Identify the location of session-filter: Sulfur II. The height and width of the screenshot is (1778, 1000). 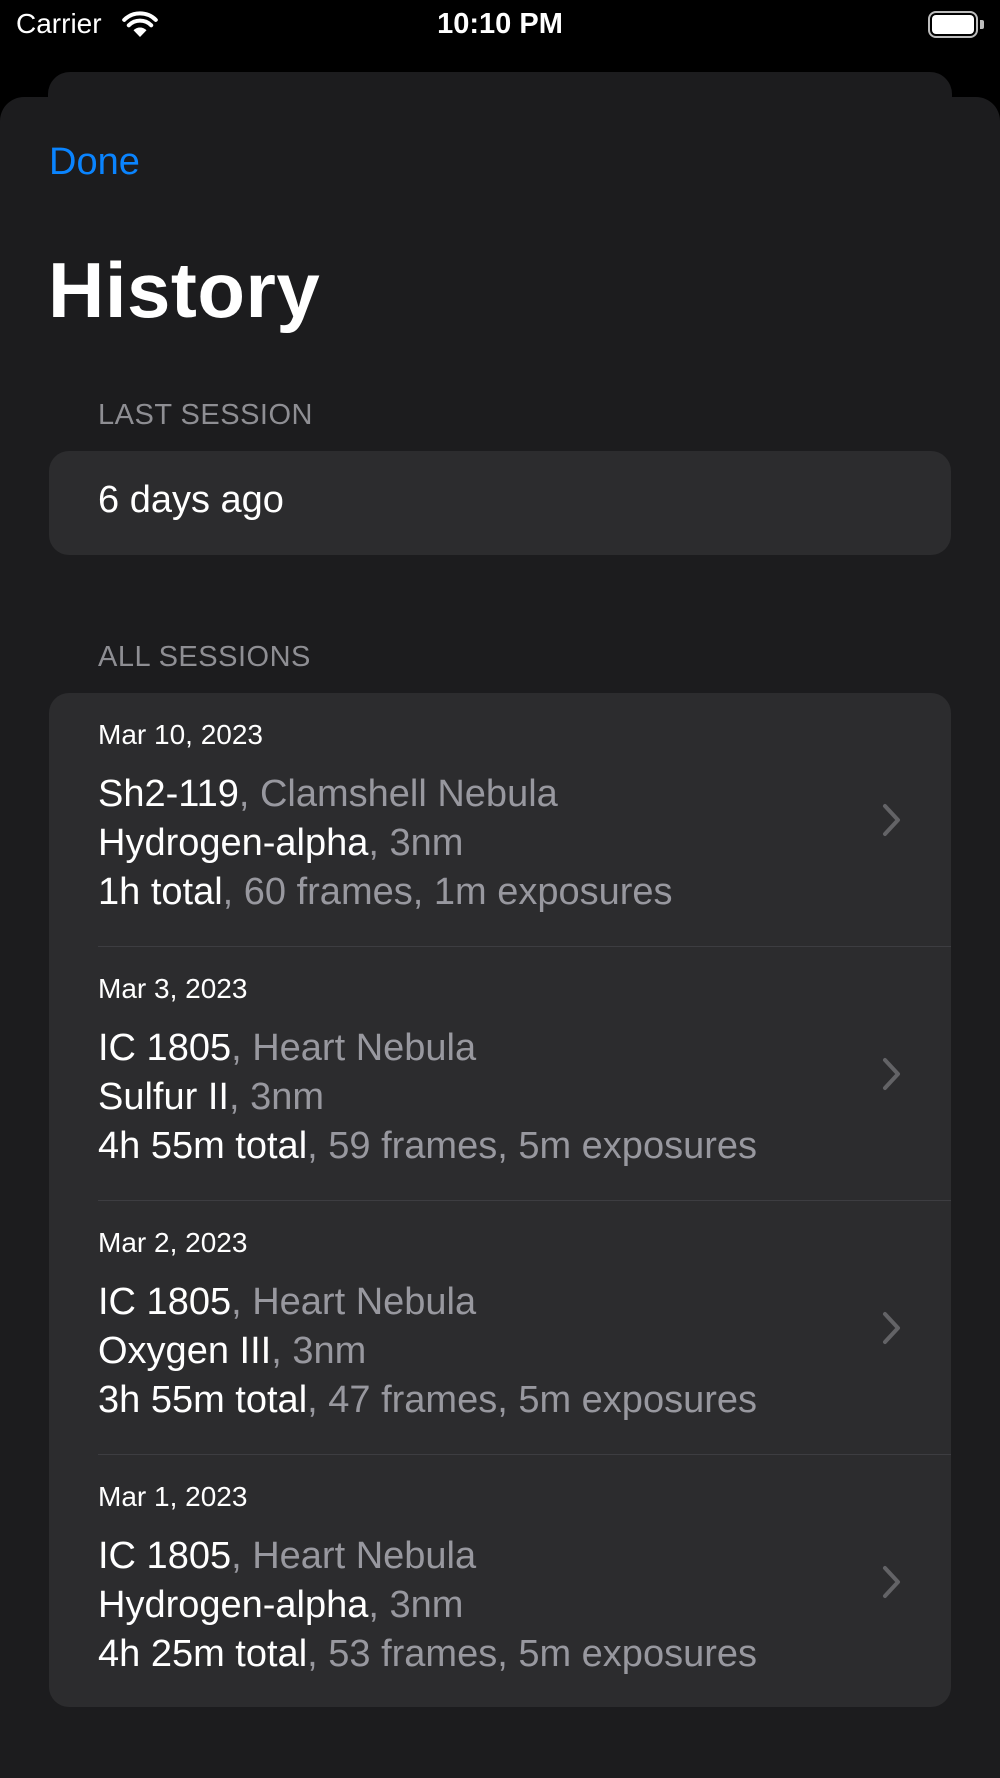
(163, 1097).